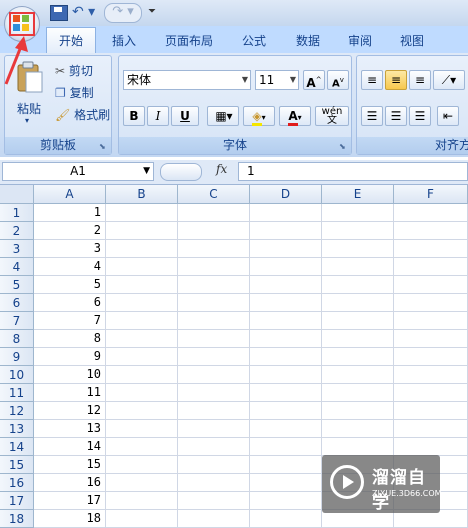  What do you see at coordinates (70, 303) in the screenshot?
I see `cell-a: 6` at bounding box center [70, 303].